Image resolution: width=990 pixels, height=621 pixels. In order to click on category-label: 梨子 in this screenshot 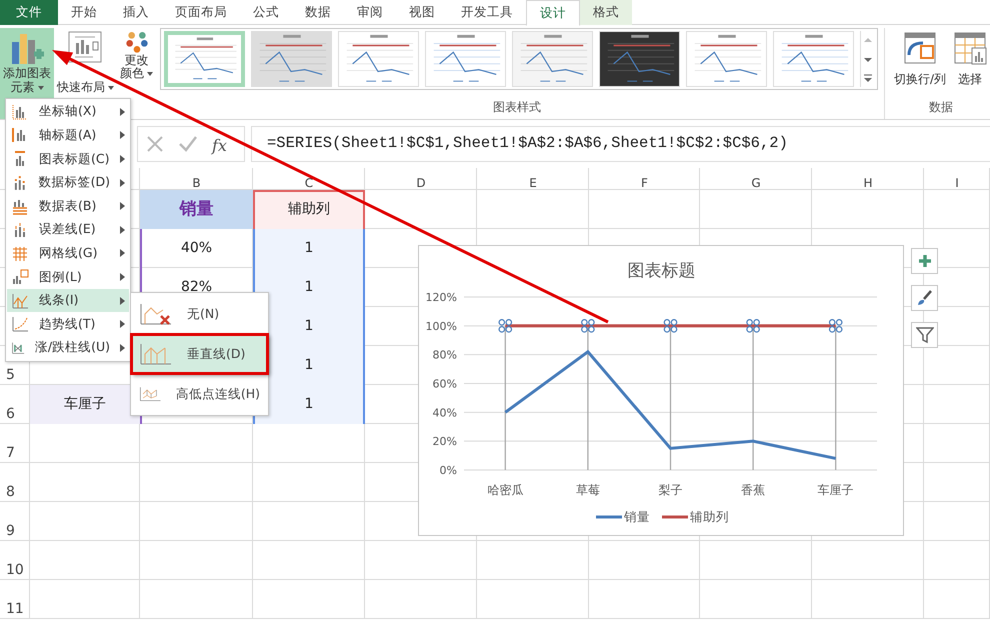, I will do `click(670, 490)`.